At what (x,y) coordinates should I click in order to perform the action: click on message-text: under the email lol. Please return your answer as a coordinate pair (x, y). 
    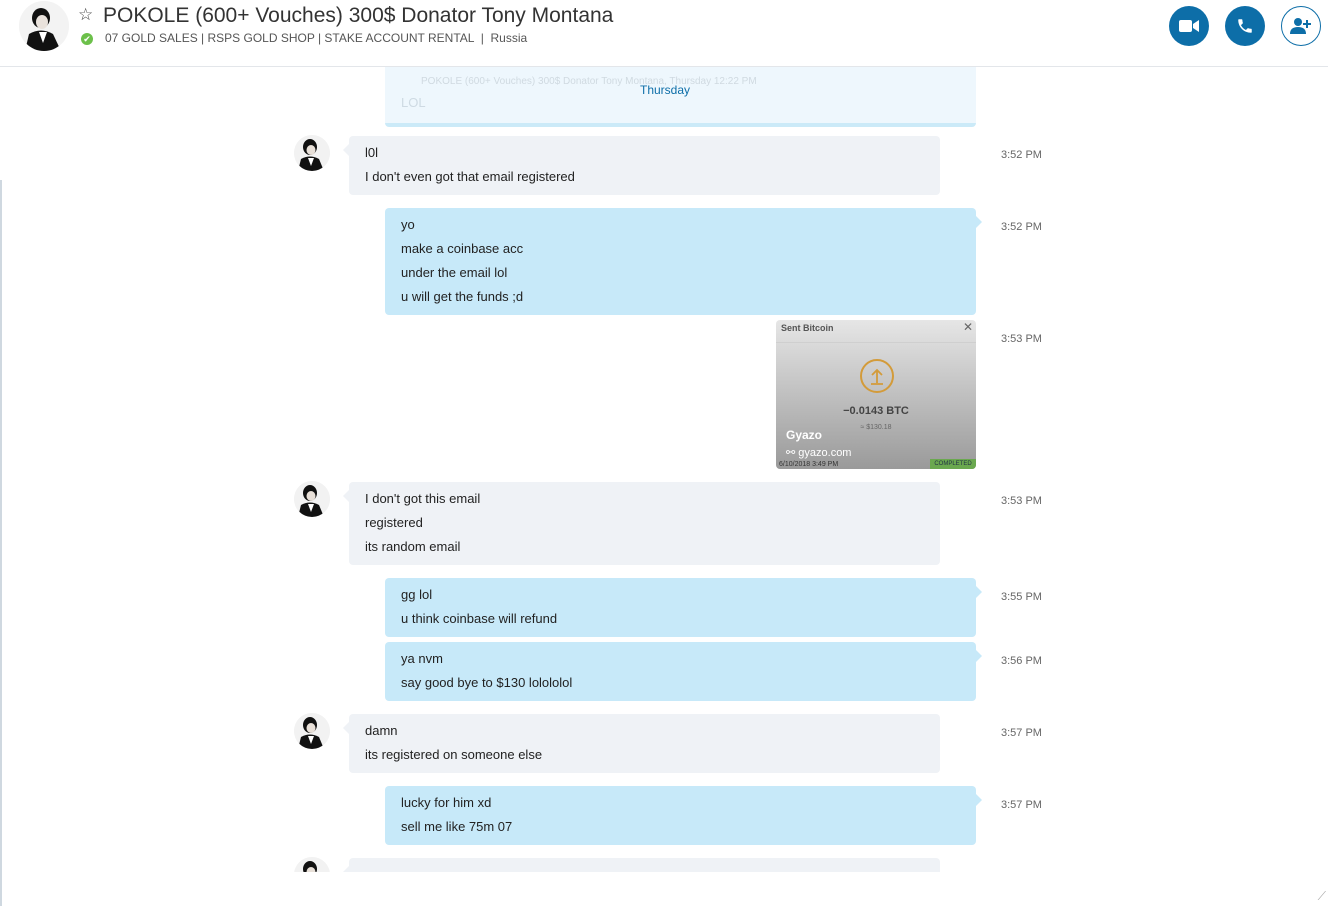
    Looking at the image, I should click on (454, 272).